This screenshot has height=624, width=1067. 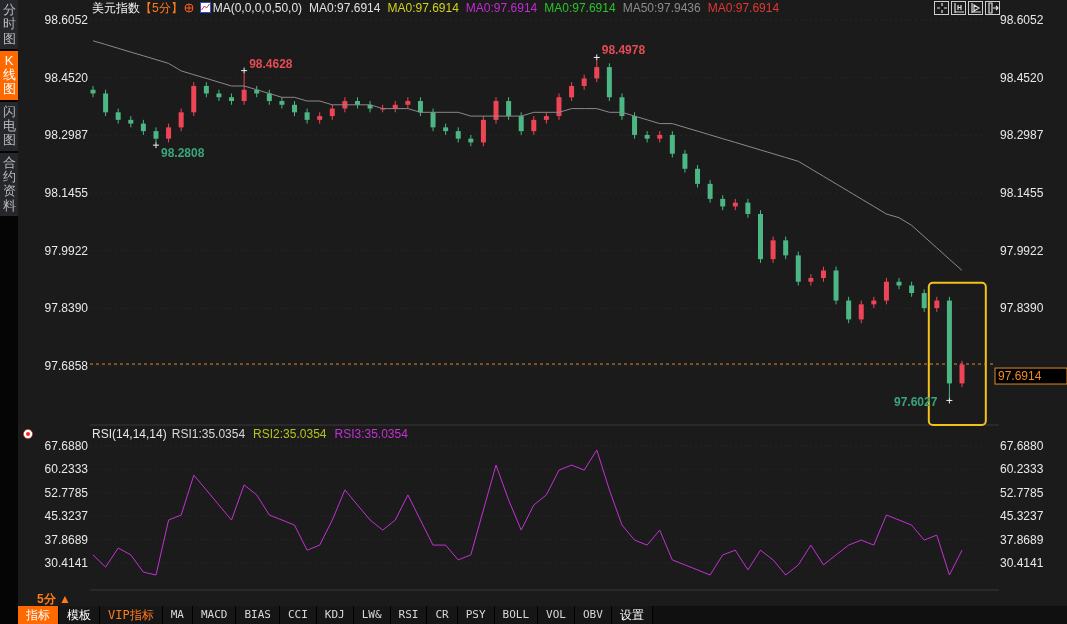 What do you see at coordinates (298, 615) in the screenshot?
I see `toolbar-tab: CCI` at bounding box center [298, 615].